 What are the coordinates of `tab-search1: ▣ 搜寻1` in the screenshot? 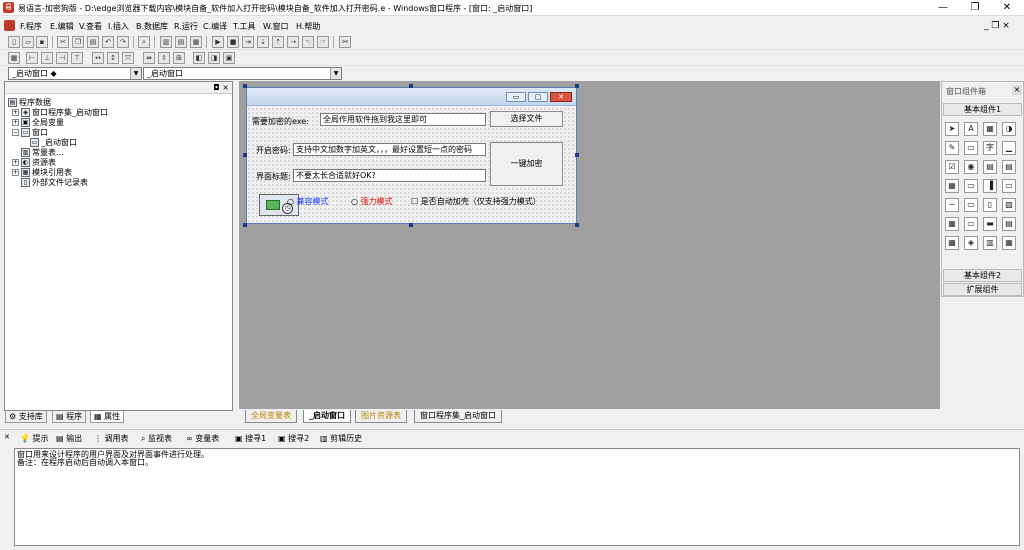 It's located at (250, 438).